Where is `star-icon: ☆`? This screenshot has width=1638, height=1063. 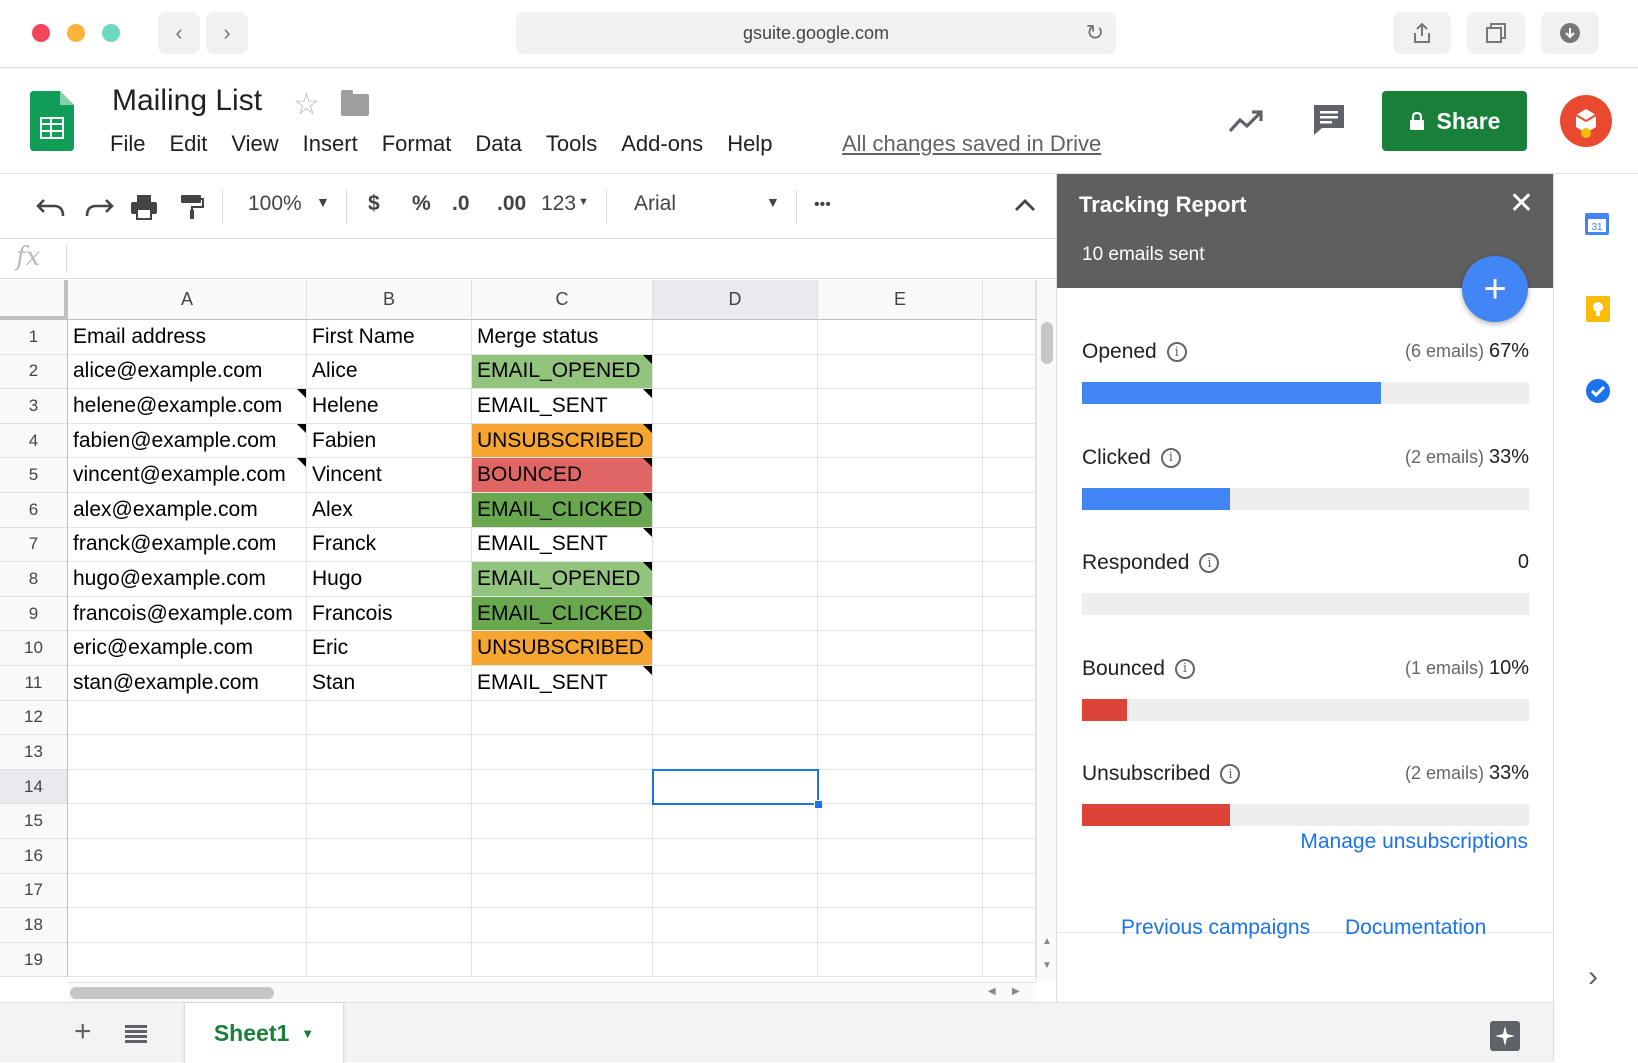
star-icon: ☆ is located at coordinates (306, 104).